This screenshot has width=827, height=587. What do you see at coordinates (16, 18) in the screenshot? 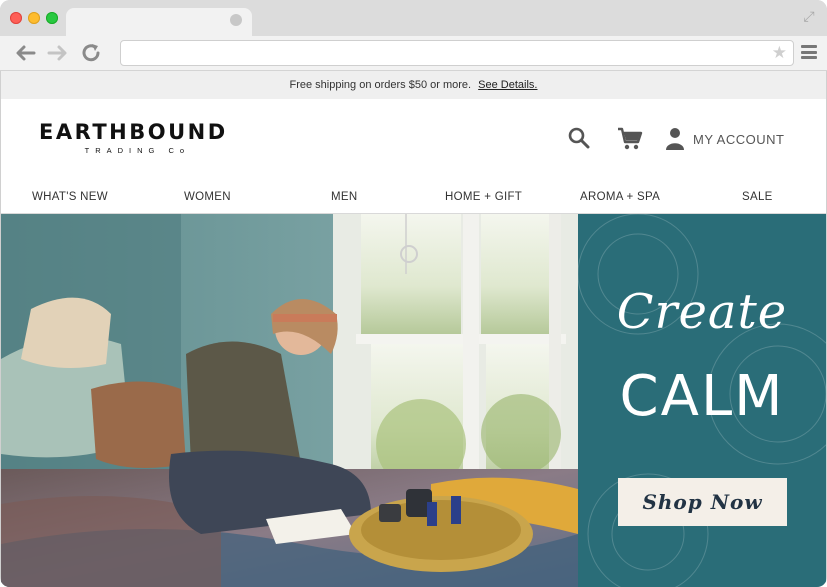
I see `close-window-button` at bounding box center [16, 18].